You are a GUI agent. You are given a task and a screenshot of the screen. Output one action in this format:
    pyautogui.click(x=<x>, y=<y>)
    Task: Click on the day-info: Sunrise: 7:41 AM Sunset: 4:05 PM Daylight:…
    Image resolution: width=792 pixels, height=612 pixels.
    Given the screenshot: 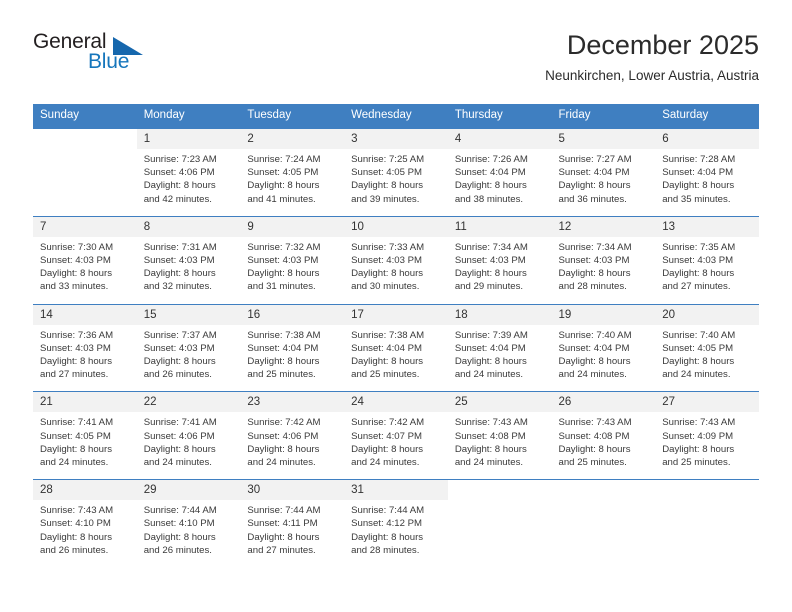 What is the action you would take?
    pyautogui.click(x=85, y=446)
    